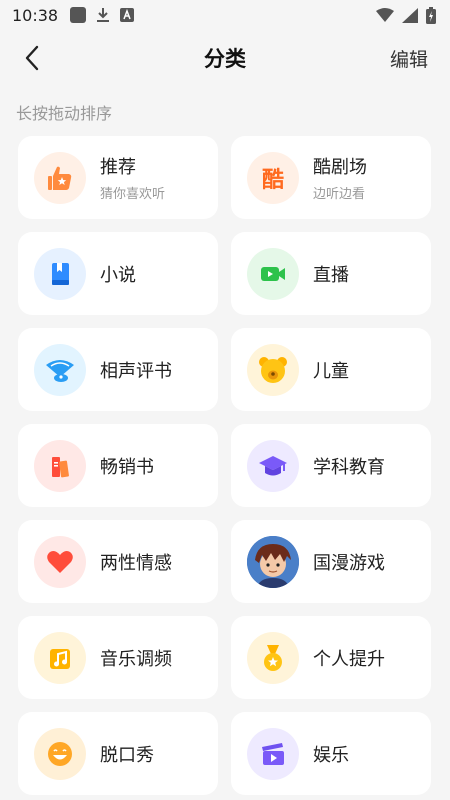 The width and height of the screenshot is (450, 800). I want to click on battery-icon, so click(431, 15).